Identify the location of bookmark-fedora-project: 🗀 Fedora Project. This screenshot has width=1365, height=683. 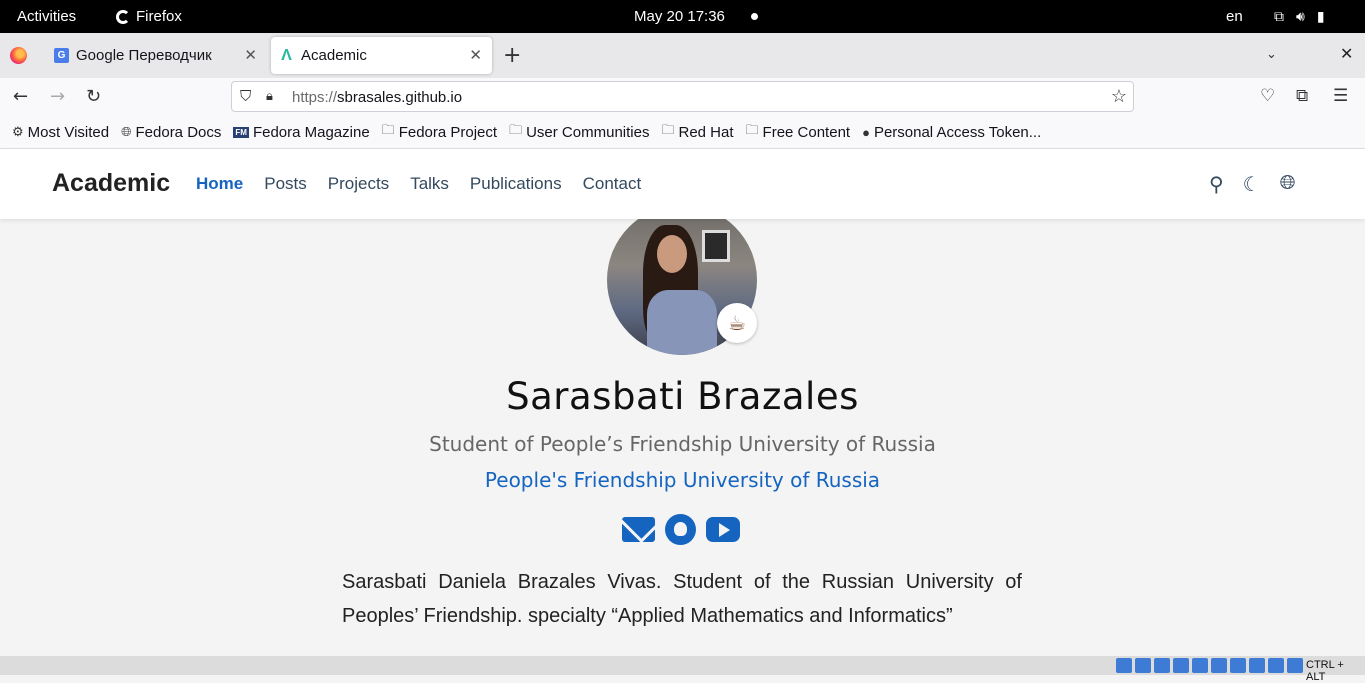
(439, 132).